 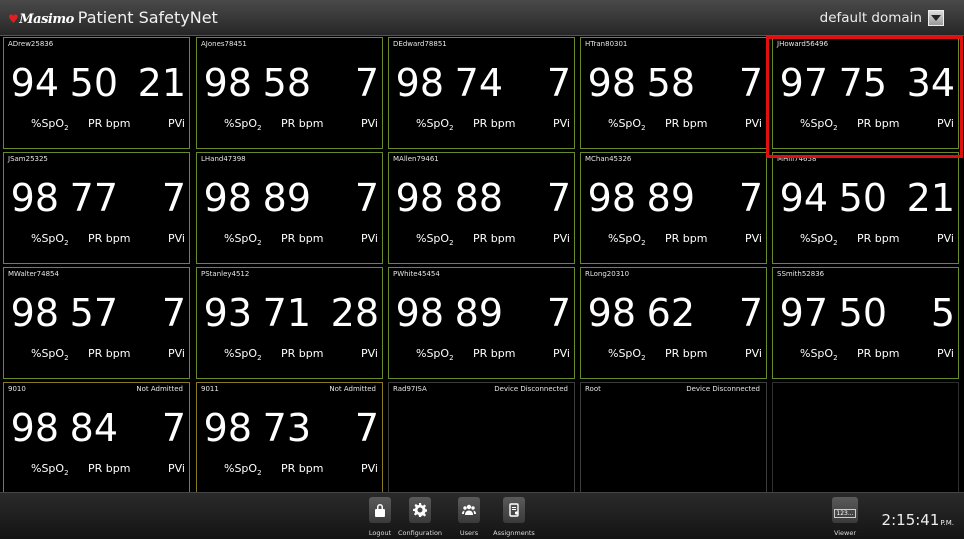 I want to click on patient-tile: JHoward56496 97 75 34 %SpO2 PR bpm PVi, so click(x=865, y=93).